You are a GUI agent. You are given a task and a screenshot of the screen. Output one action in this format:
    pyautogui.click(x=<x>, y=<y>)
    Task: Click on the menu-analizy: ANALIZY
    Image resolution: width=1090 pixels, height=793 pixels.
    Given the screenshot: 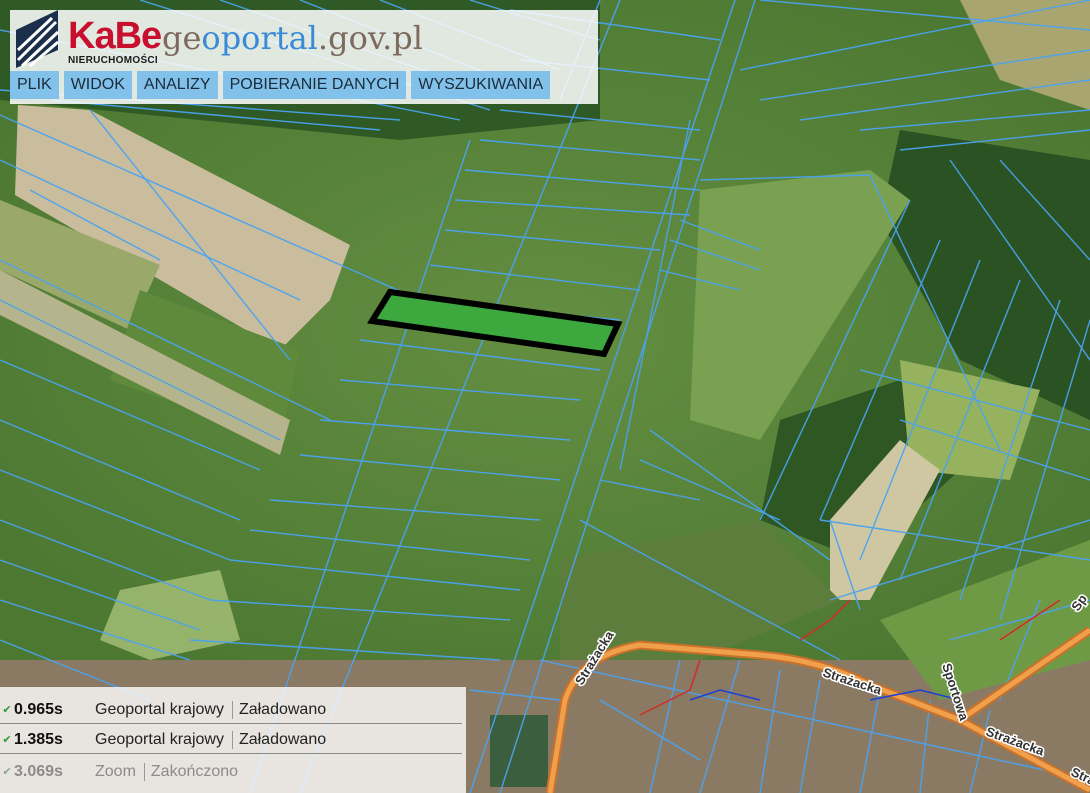 What is the action you would take?
    pyautogui.click(x=177, y=85)
    